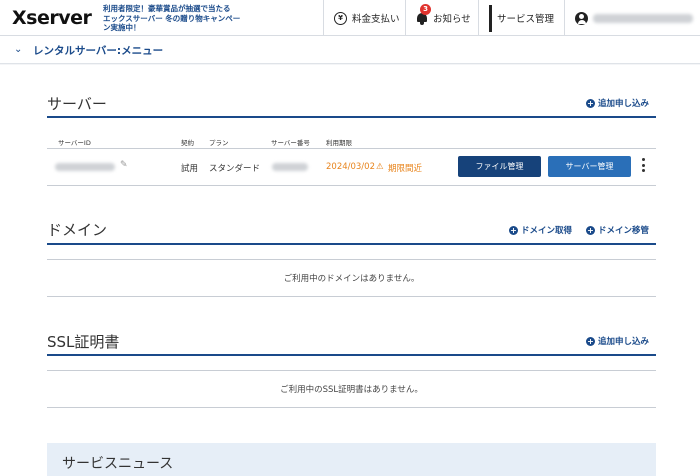 This screenshot has width=700, height=476. Describe the element at coordinates (172, 18) in the screenshot. I see `campaign-line-2: エックスサーバー 冬の贈り物キャンペー` at that location.